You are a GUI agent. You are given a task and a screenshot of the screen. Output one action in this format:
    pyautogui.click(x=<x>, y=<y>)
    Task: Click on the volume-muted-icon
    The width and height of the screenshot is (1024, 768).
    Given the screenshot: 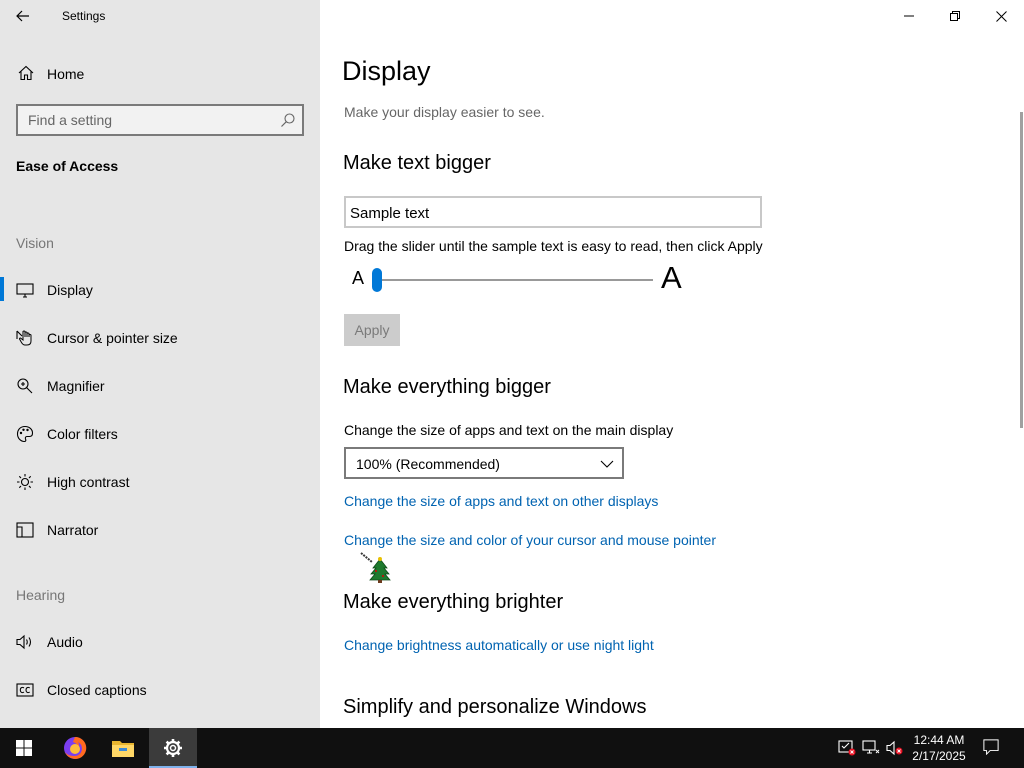 What is the action you would take?
    pyautogui.click(x=895, y=748)
    